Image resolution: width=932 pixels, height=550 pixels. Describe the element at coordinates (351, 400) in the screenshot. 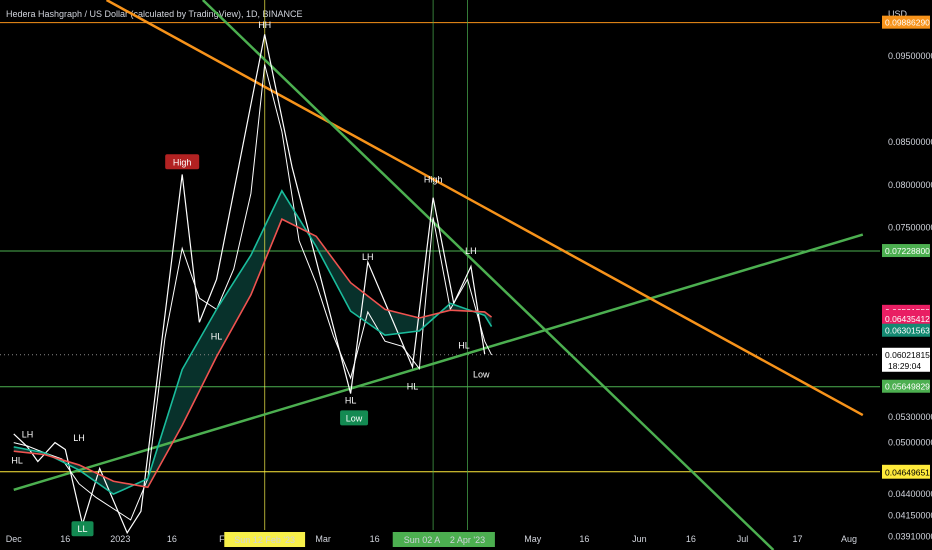

I see `structure-label-9: HL` at that location.